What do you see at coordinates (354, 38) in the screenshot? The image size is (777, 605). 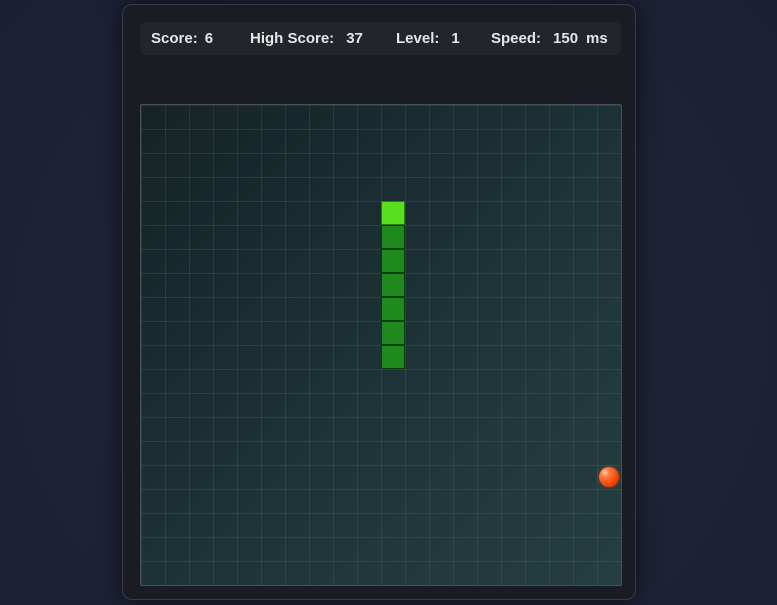 I see `high-score-value: 37` at bounding box center [354, 38].